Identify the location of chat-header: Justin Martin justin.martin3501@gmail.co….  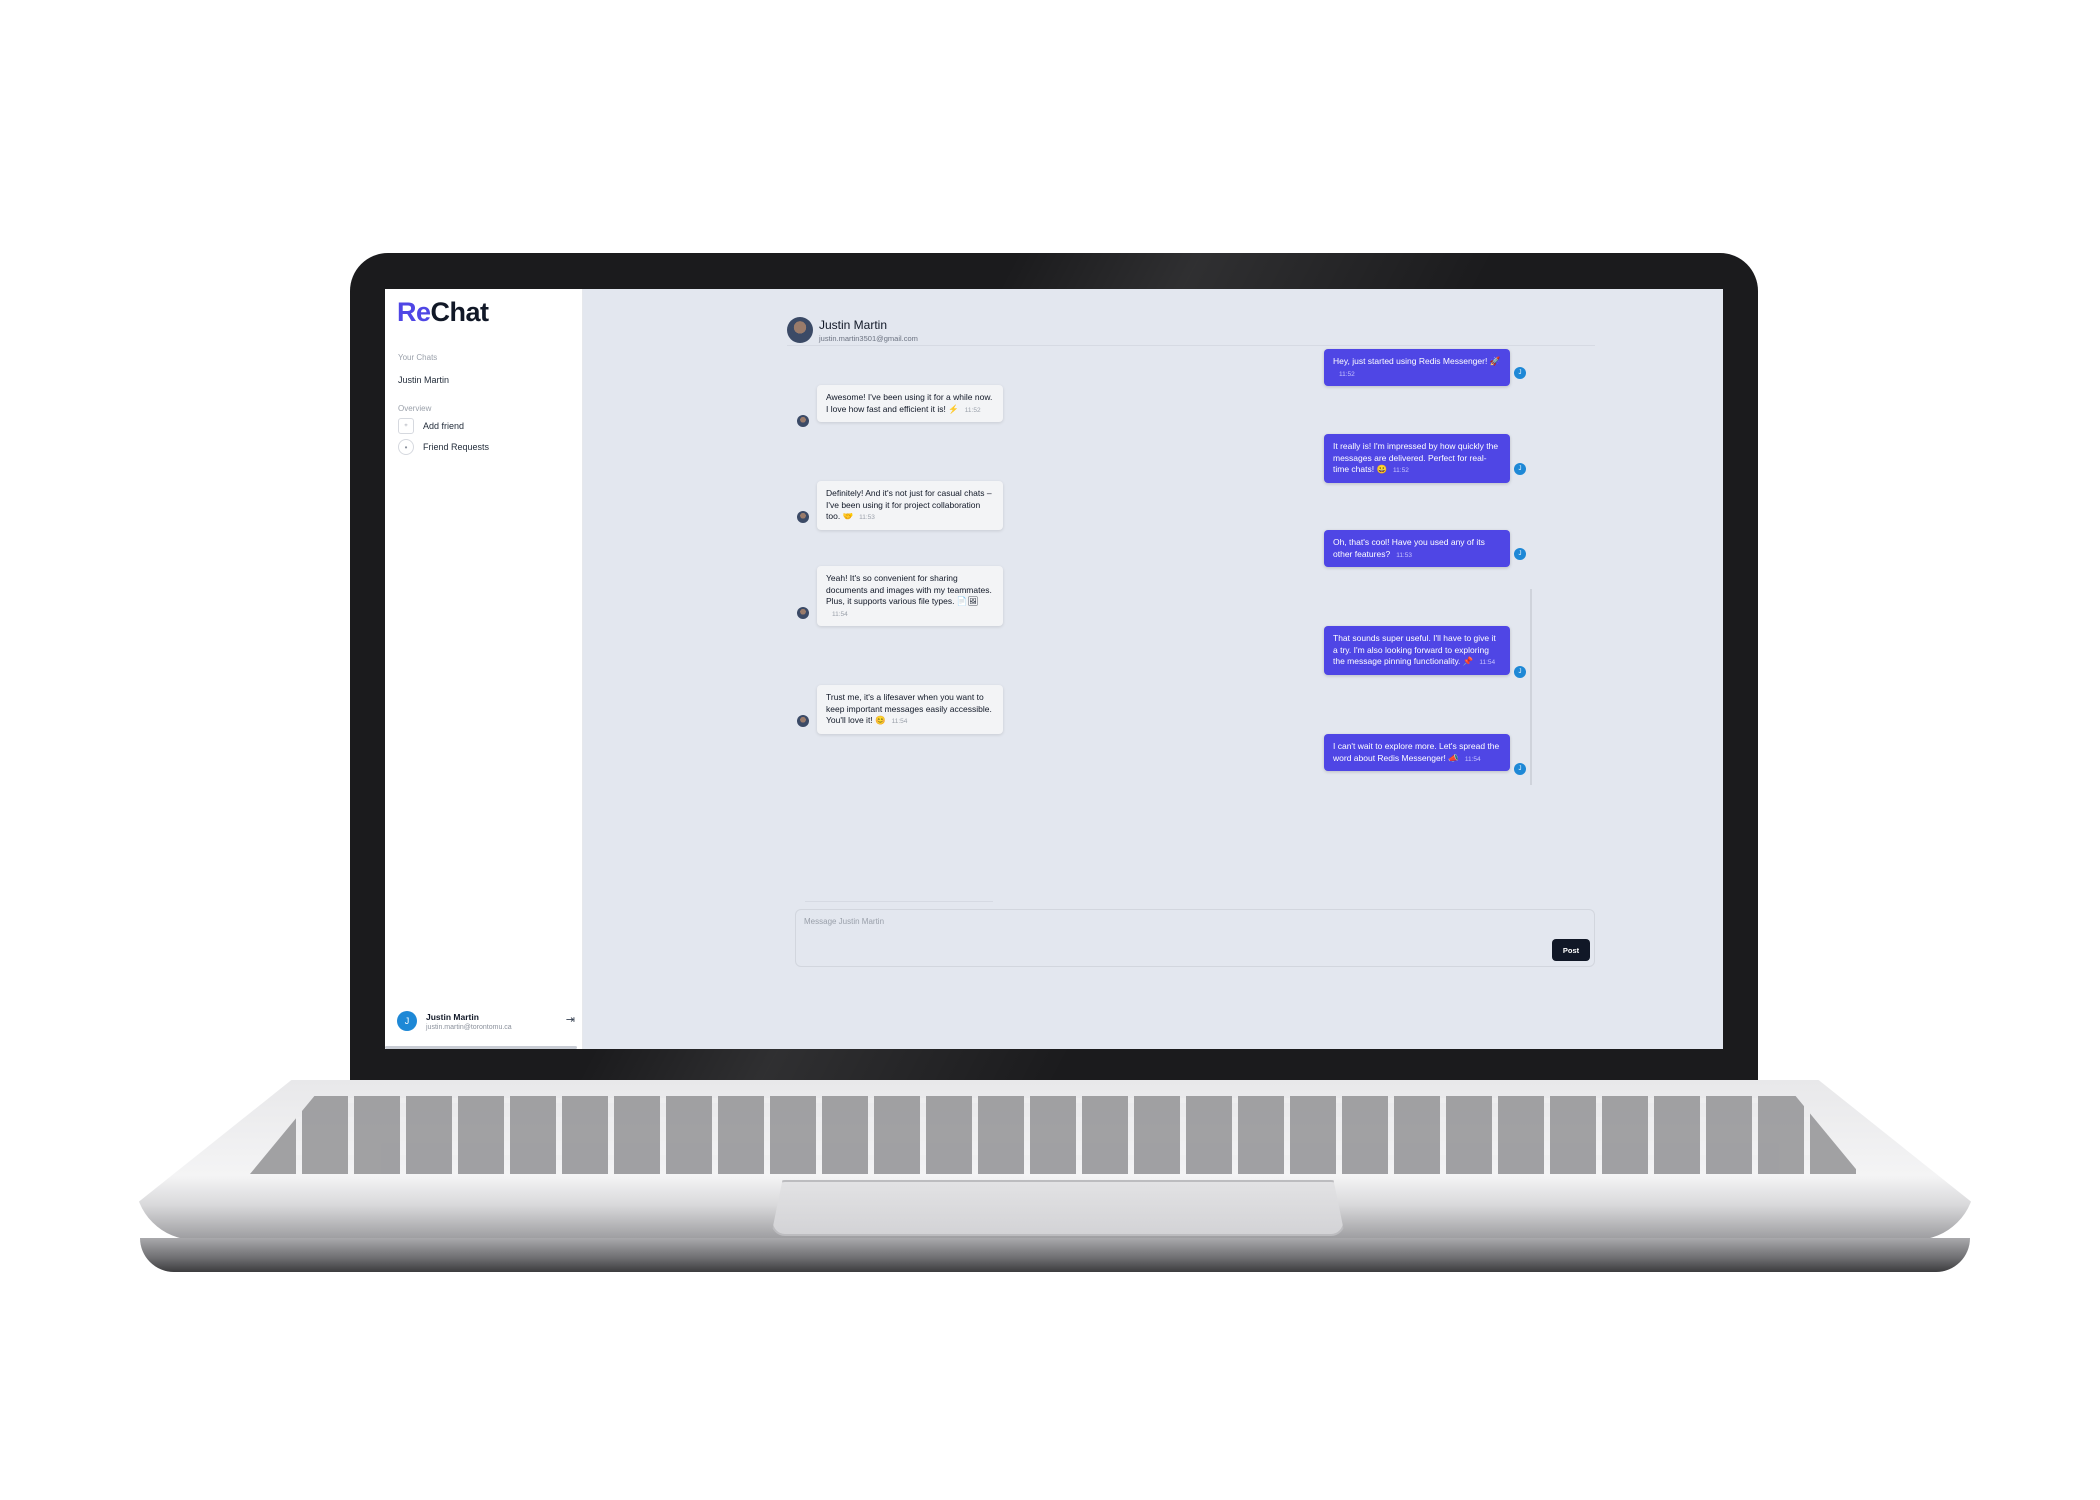
(1191, 331).